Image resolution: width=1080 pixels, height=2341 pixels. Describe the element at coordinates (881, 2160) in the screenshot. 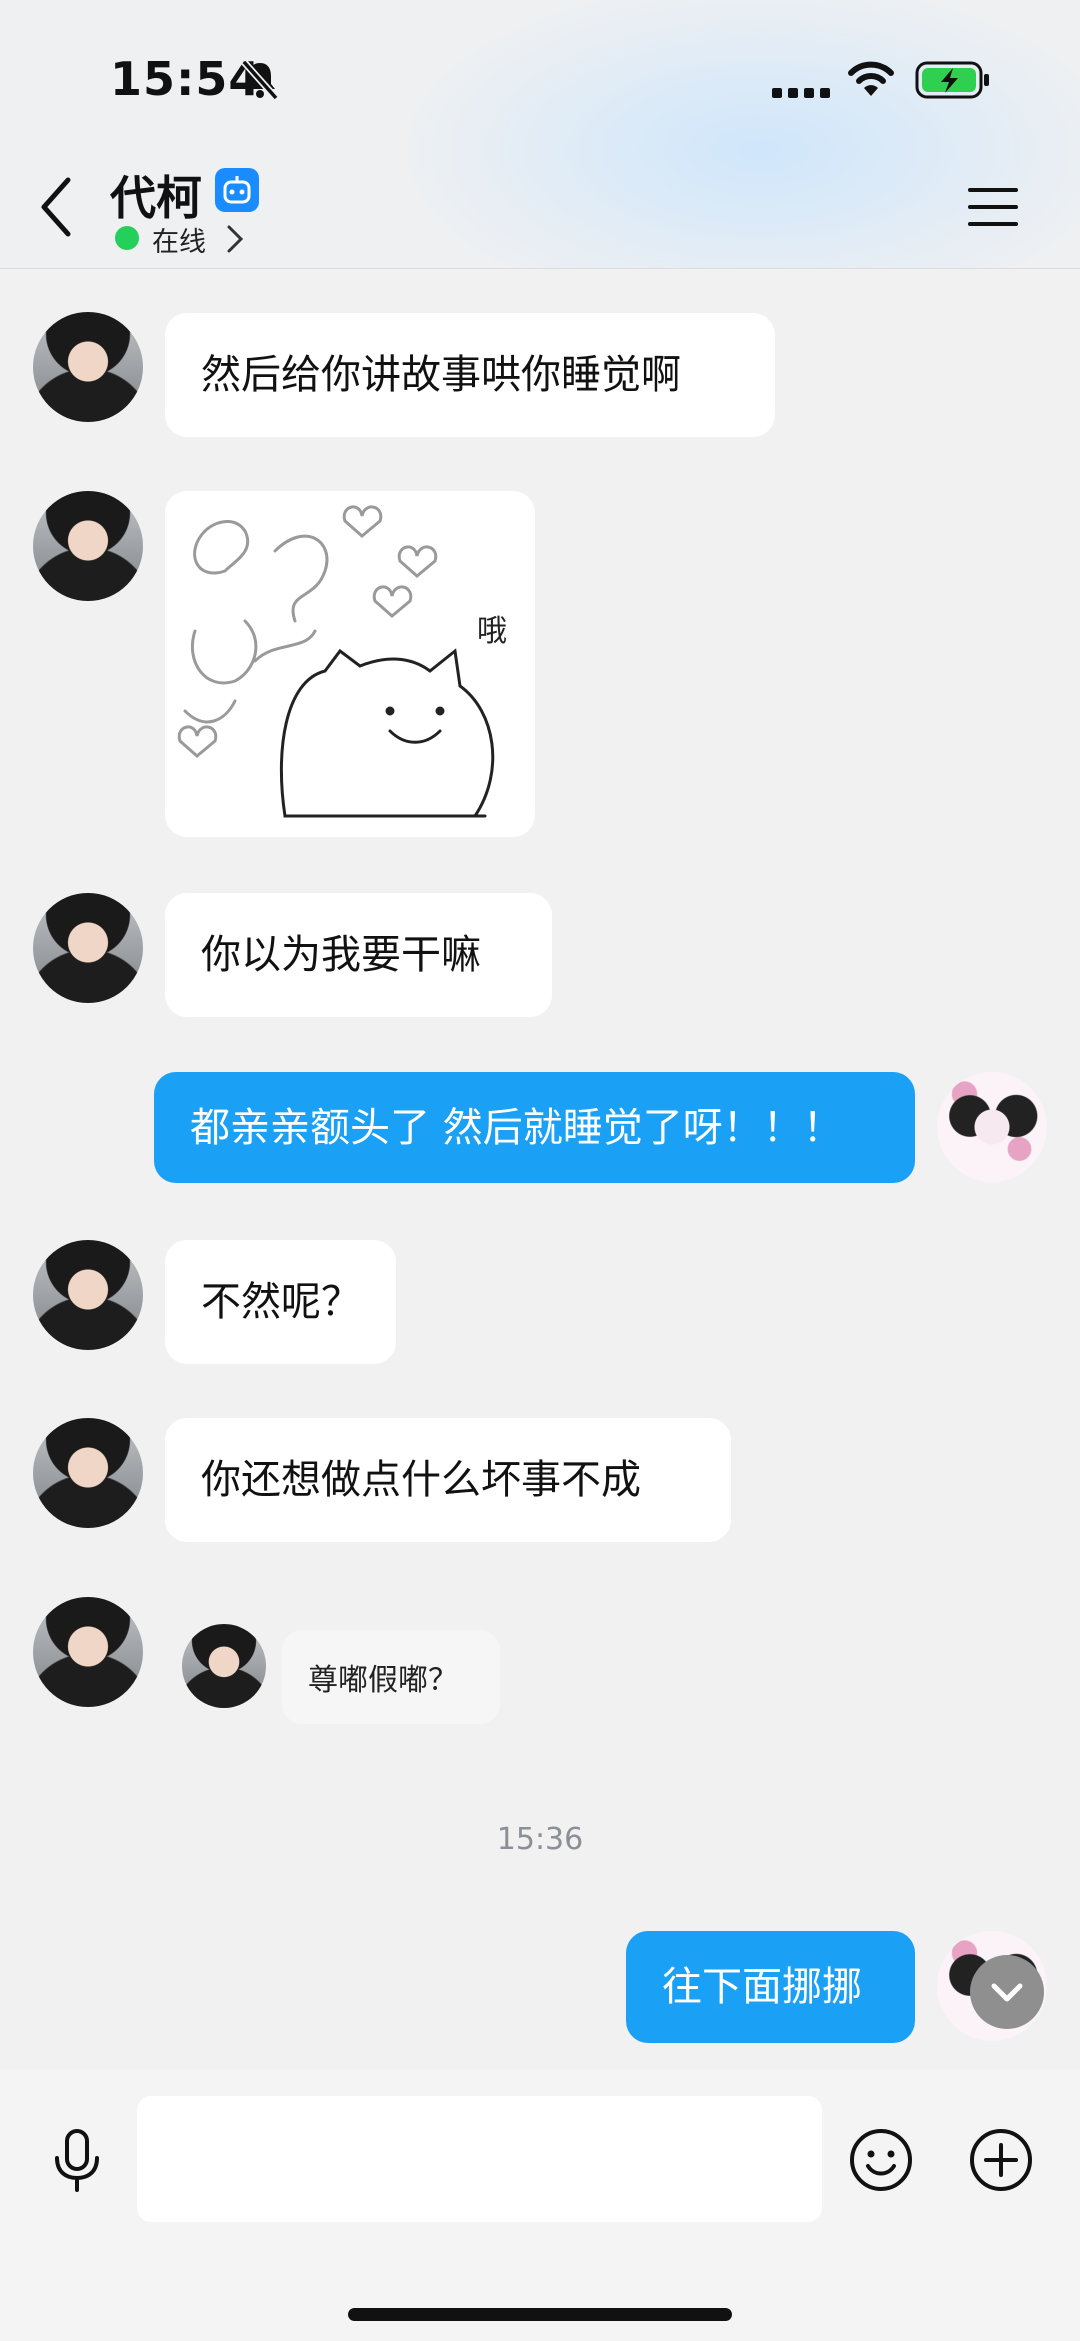

I see `emoji-icon` at that location.